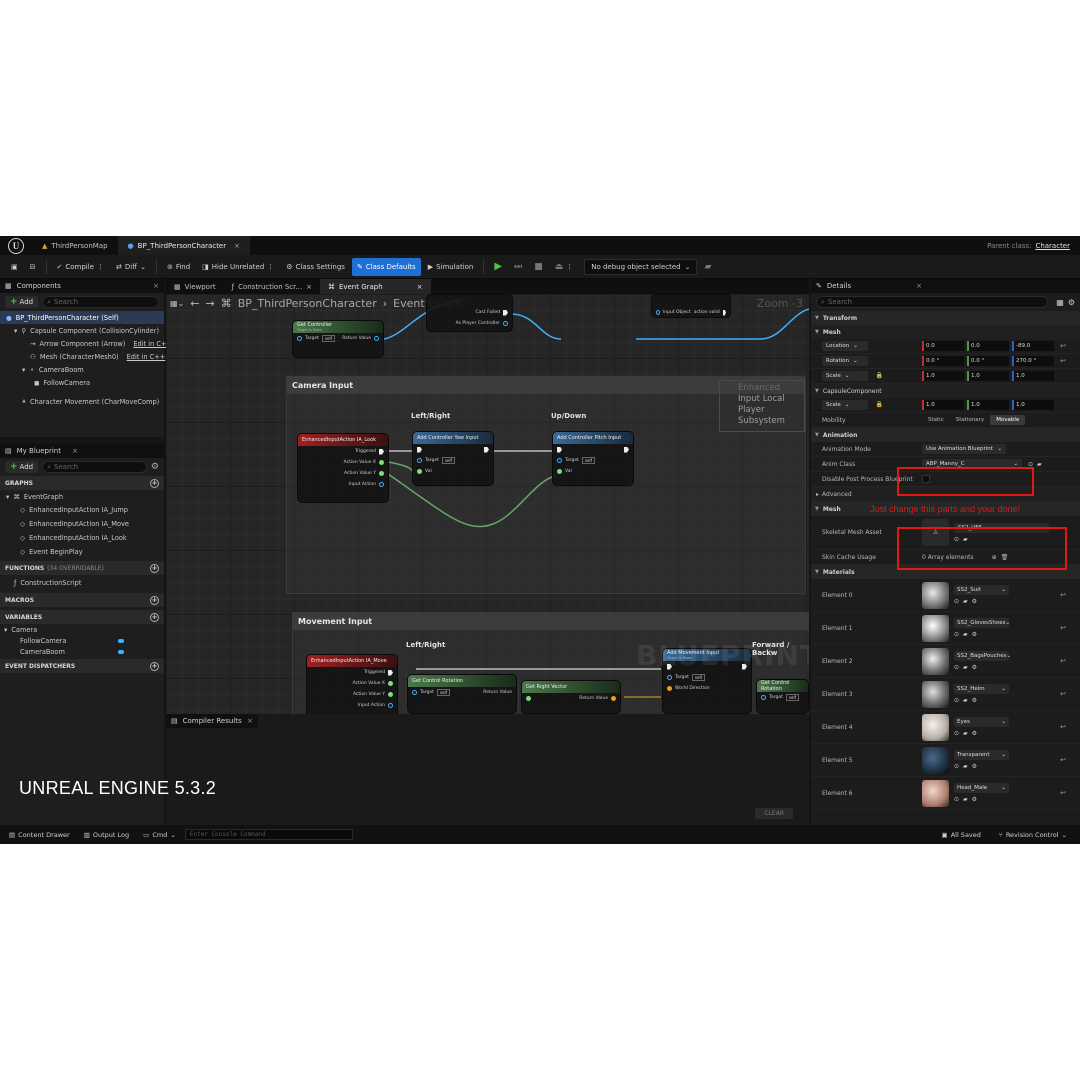 The image size is (1080, 1080). What do you see at coordinates (82, 510) in the screenshot?
I see `event-item: ◇ EnhancedInputAction IA_Jump` at bounding box center [82, 510].